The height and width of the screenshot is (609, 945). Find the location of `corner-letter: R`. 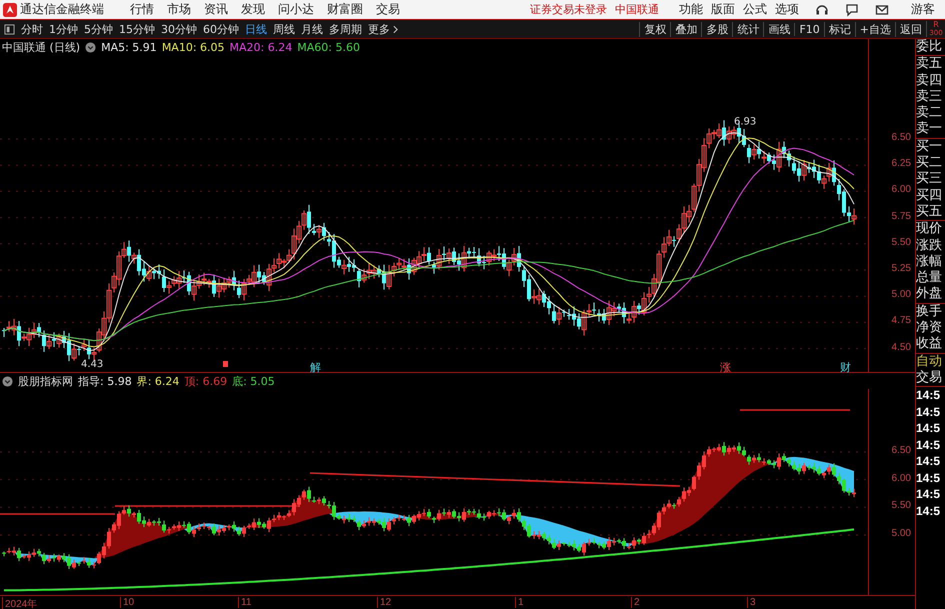

corner-letter: R is located at coordinates (936, 25).